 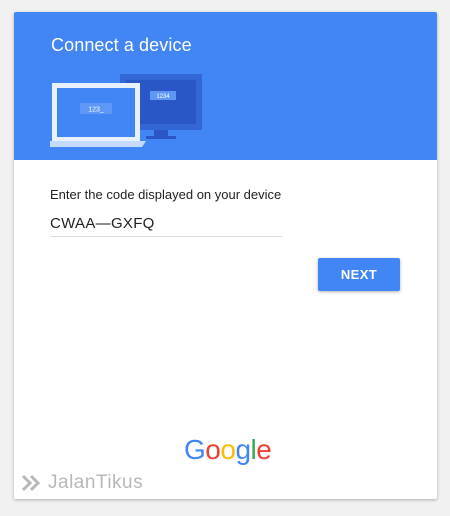 What do you see at coordinates (96, 482) in the screenshot?
I see `watermark-text: JalanTikus` at bounding box center [96, 482].